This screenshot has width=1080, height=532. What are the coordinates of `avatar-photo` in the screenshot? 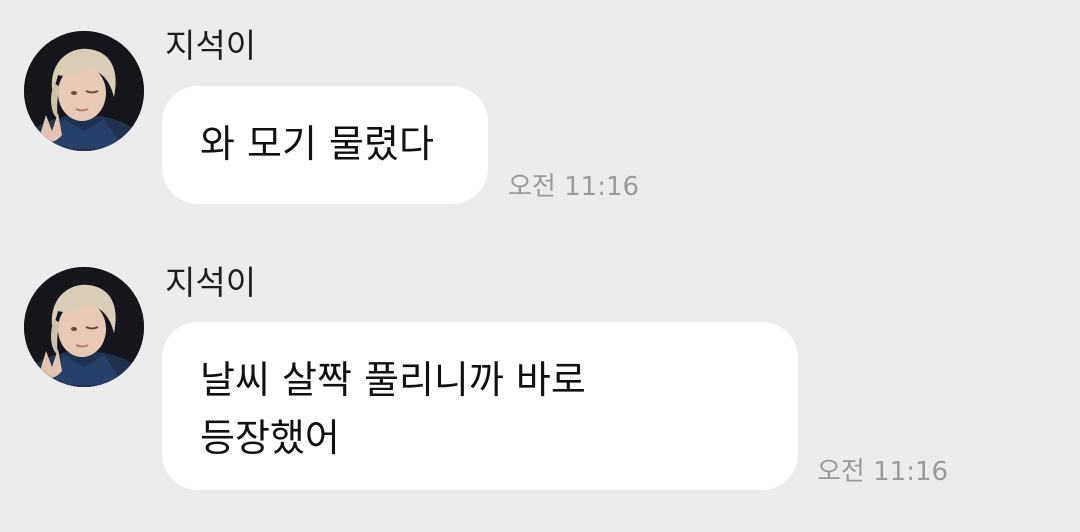 It's located at (84, 327).